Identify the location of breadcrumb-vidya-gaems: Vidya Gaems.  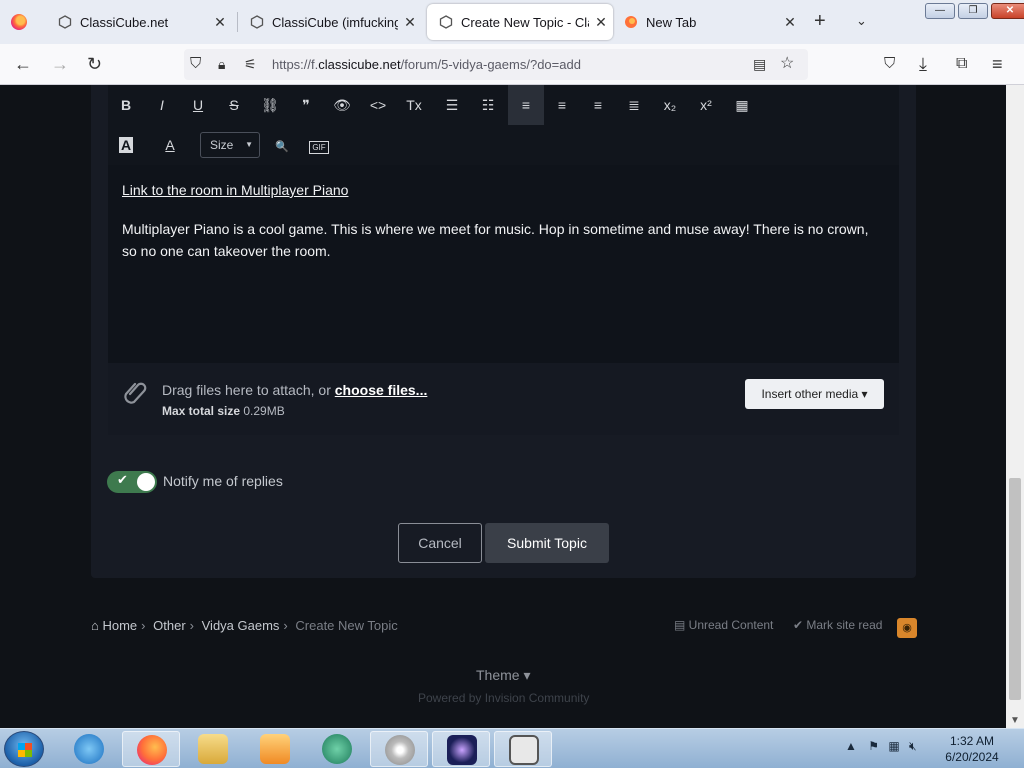
(241, 625).